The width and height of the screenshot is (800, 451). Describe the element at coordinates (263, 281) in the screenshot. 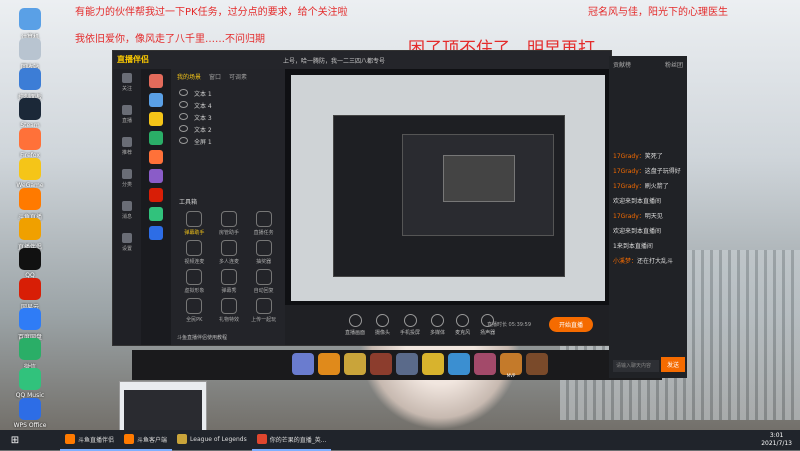

I see `tool-button: 自动回复` at that location.